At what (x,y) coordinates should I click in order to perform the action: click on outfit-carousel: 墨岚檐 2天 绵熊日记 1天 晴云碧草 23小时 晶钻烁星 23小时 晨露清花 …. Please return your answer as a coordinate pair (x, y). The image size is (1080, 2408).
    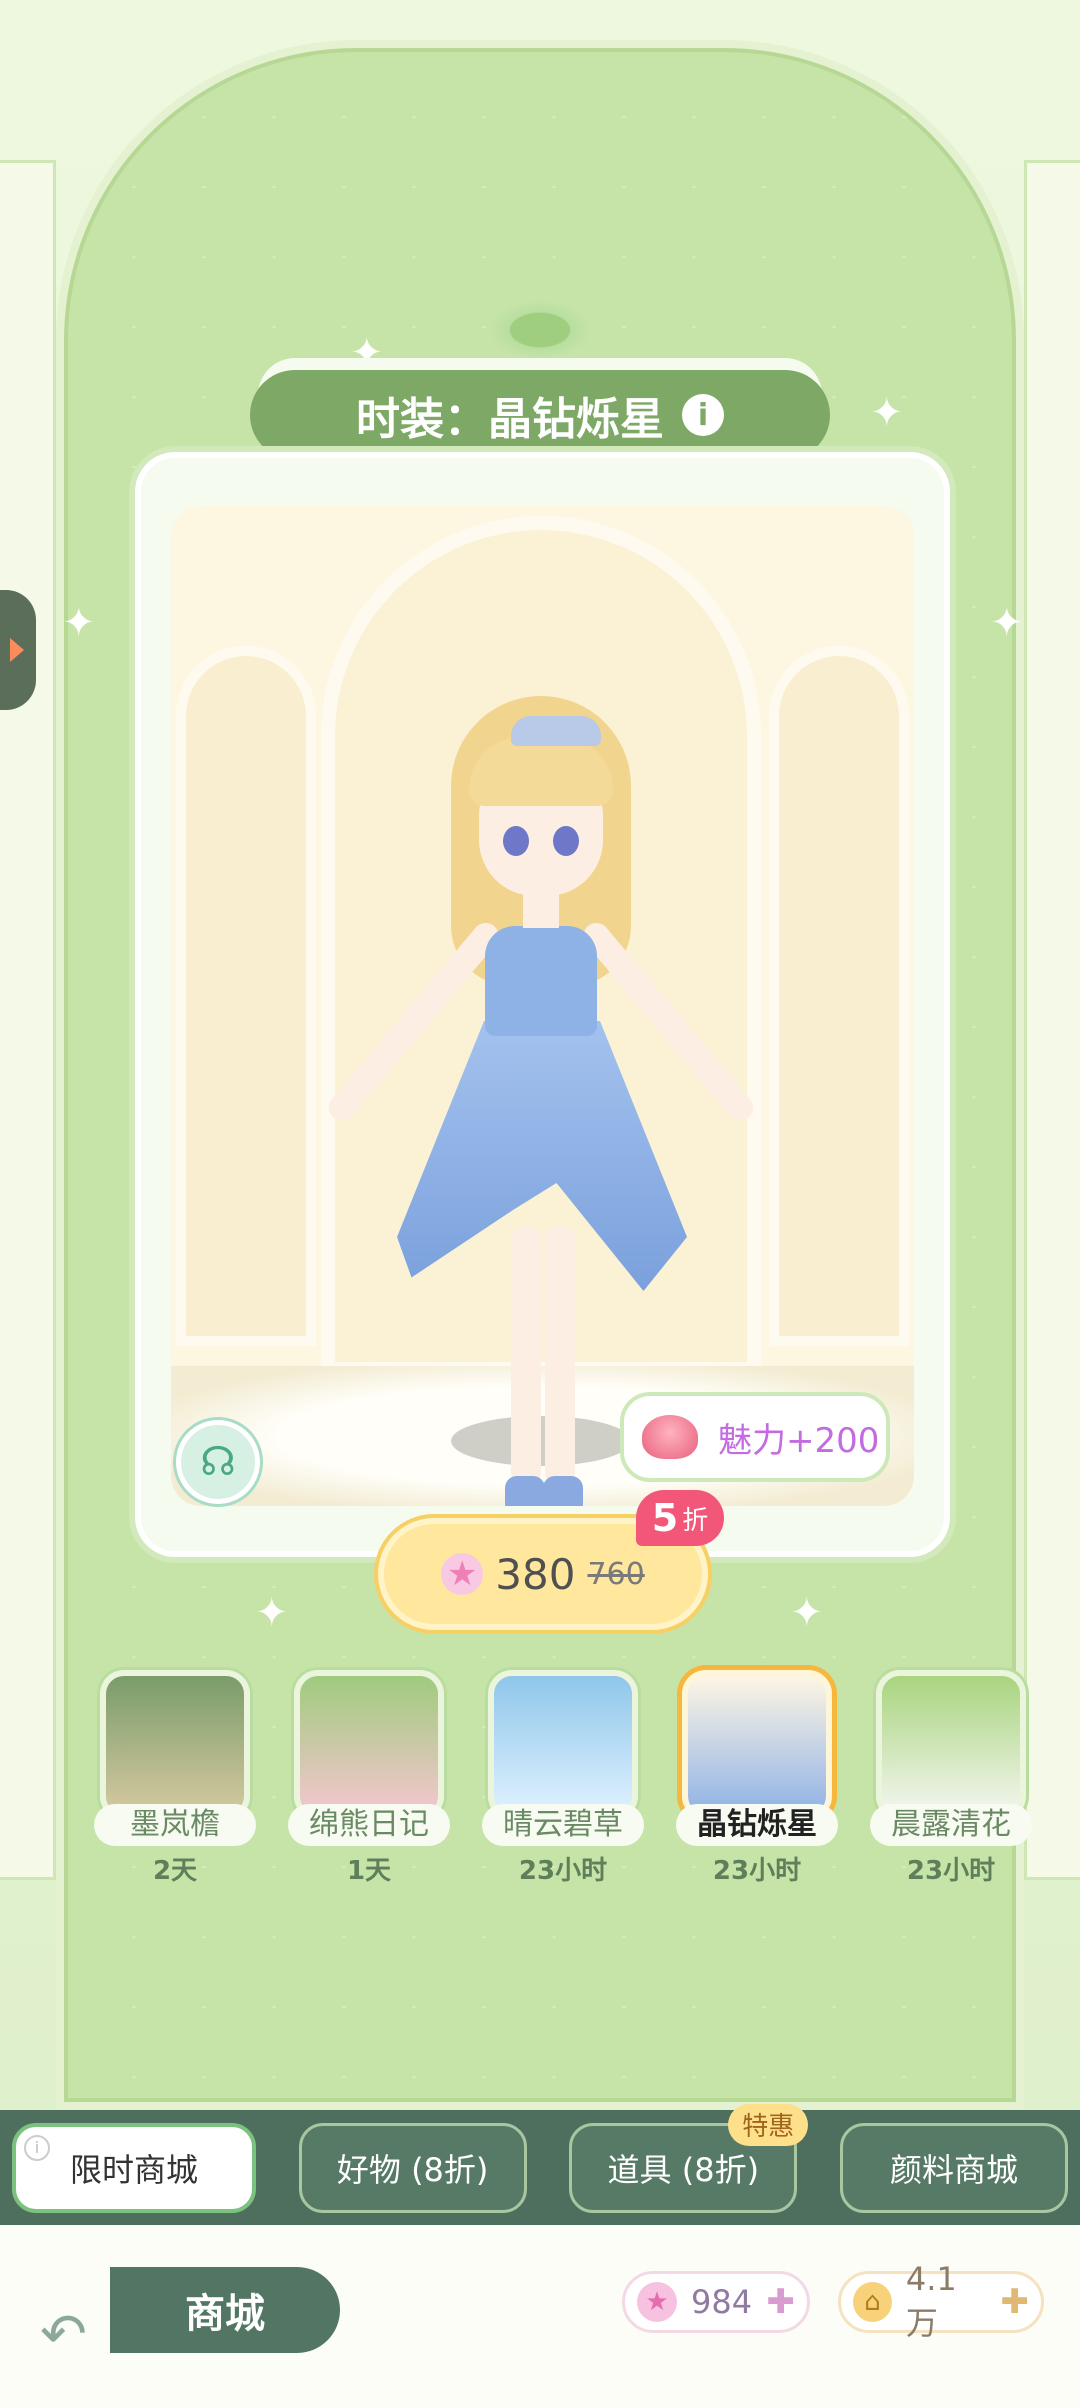
    Looking at the image, I should click on (563, 1780).